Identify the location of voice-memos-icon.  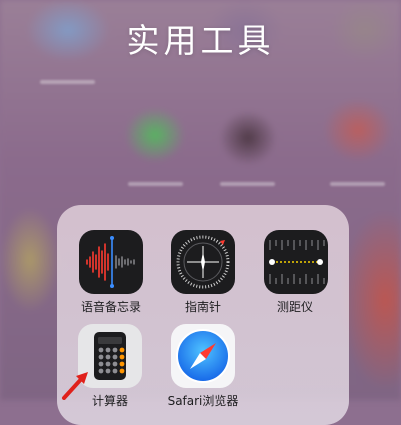
(110, 262).